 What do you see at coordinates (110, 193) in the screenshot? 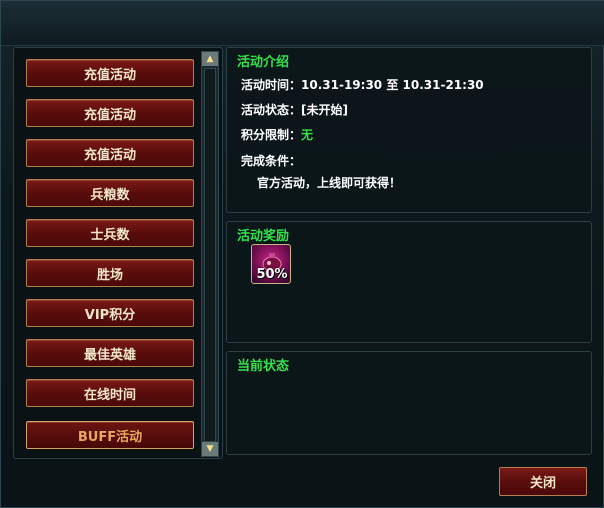
I see `menu-item-provisions: 兵粮数` at bounding box center [110, 193].